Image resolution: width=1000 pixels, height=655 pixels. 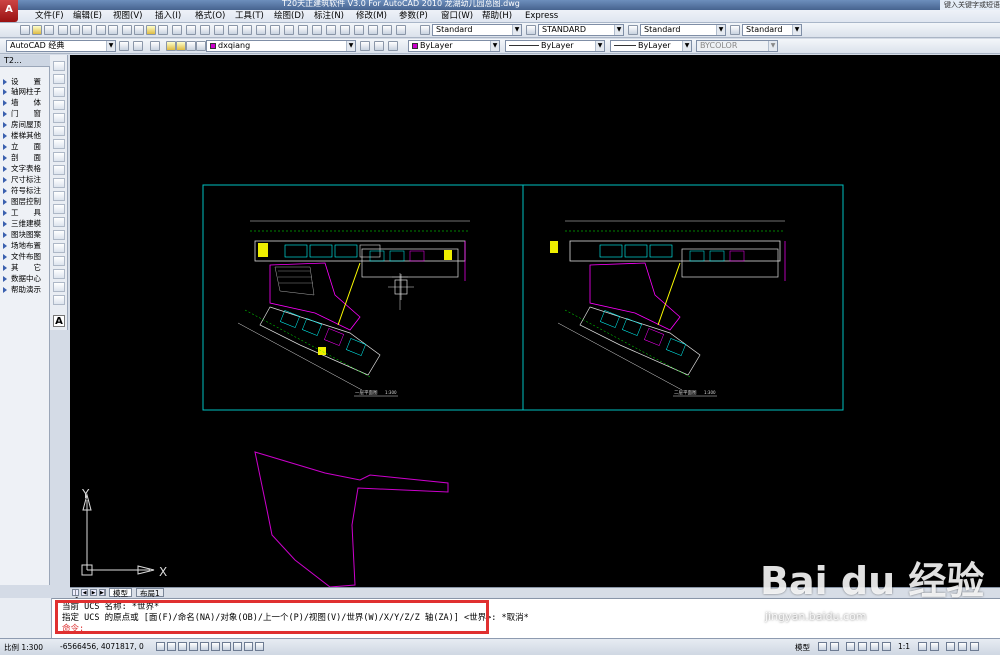 I want to click on panel-item-stairs: 楼梯其他, so click(x=26, y=136).